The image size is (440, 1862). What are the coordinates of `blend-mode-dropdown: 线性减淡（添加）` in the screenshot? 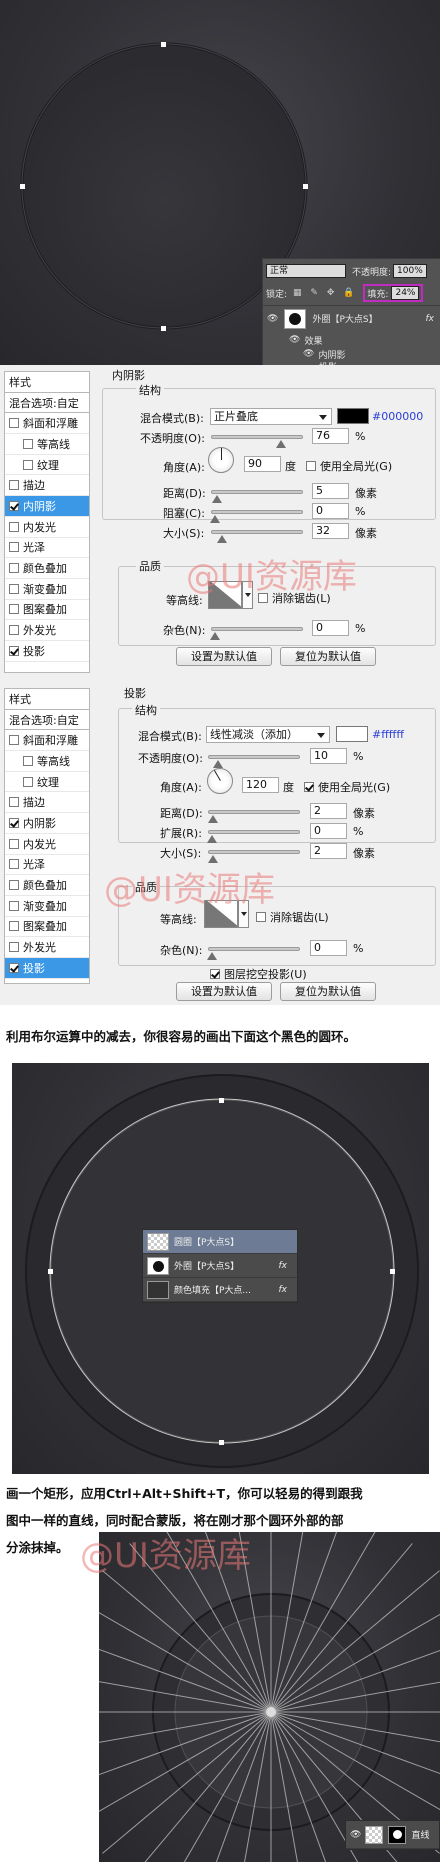 It's located at (268, 734).